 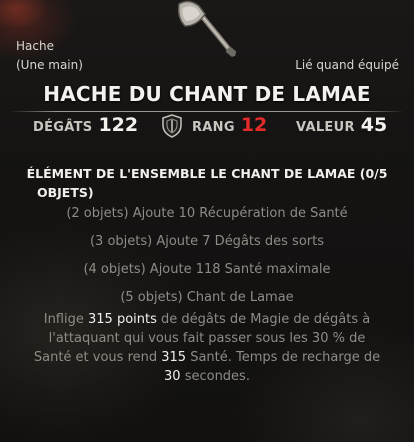 What do you see at coordinates (213, 127) in the screenshot?
I see `rank-label: RANG` at bounding box center [213, 127].